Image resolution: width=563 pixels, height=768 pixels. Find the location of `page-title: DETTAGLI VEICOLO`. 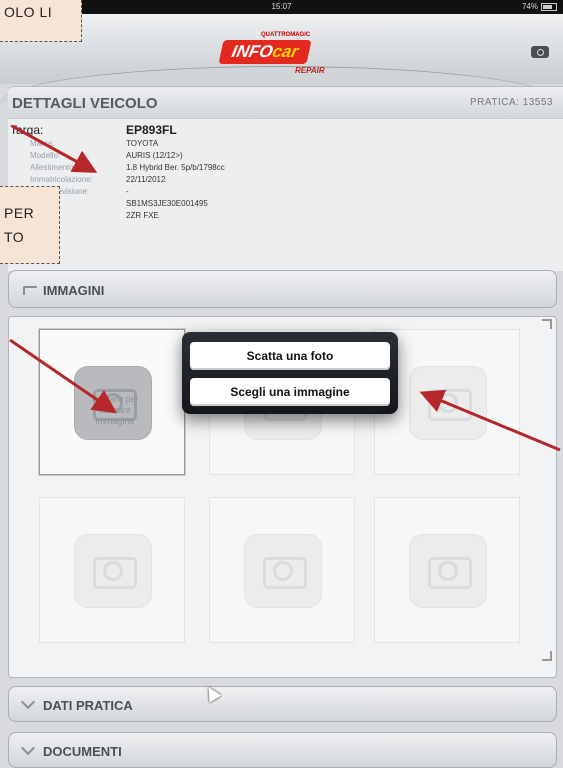

page-title: DETTAGLI VEICOLO is located at coordinates (85, 103).